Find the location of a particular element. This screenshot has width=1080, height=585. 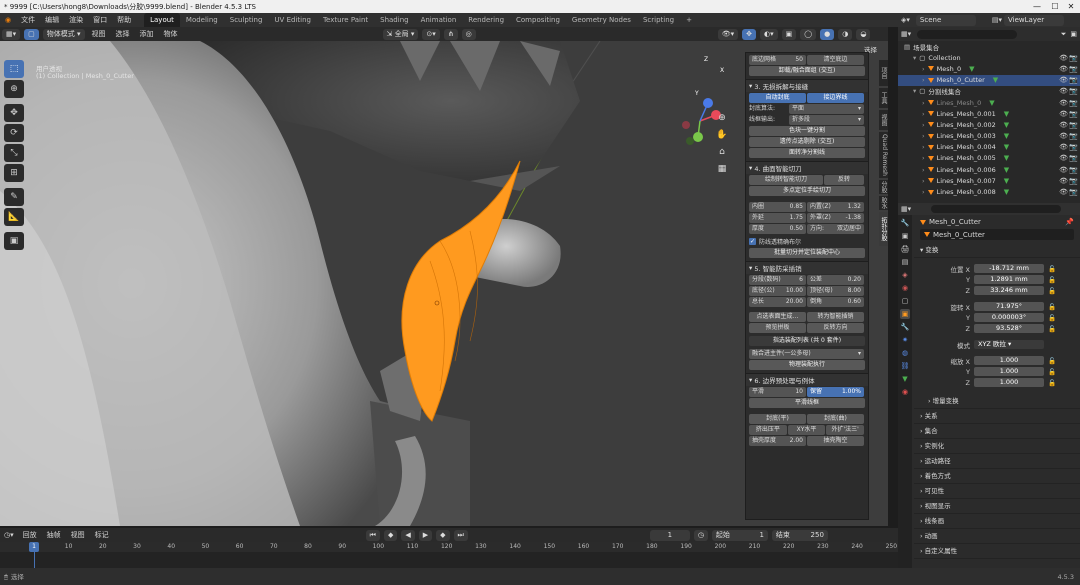

tab-shading: Shading is located at coordinates (394, 20).